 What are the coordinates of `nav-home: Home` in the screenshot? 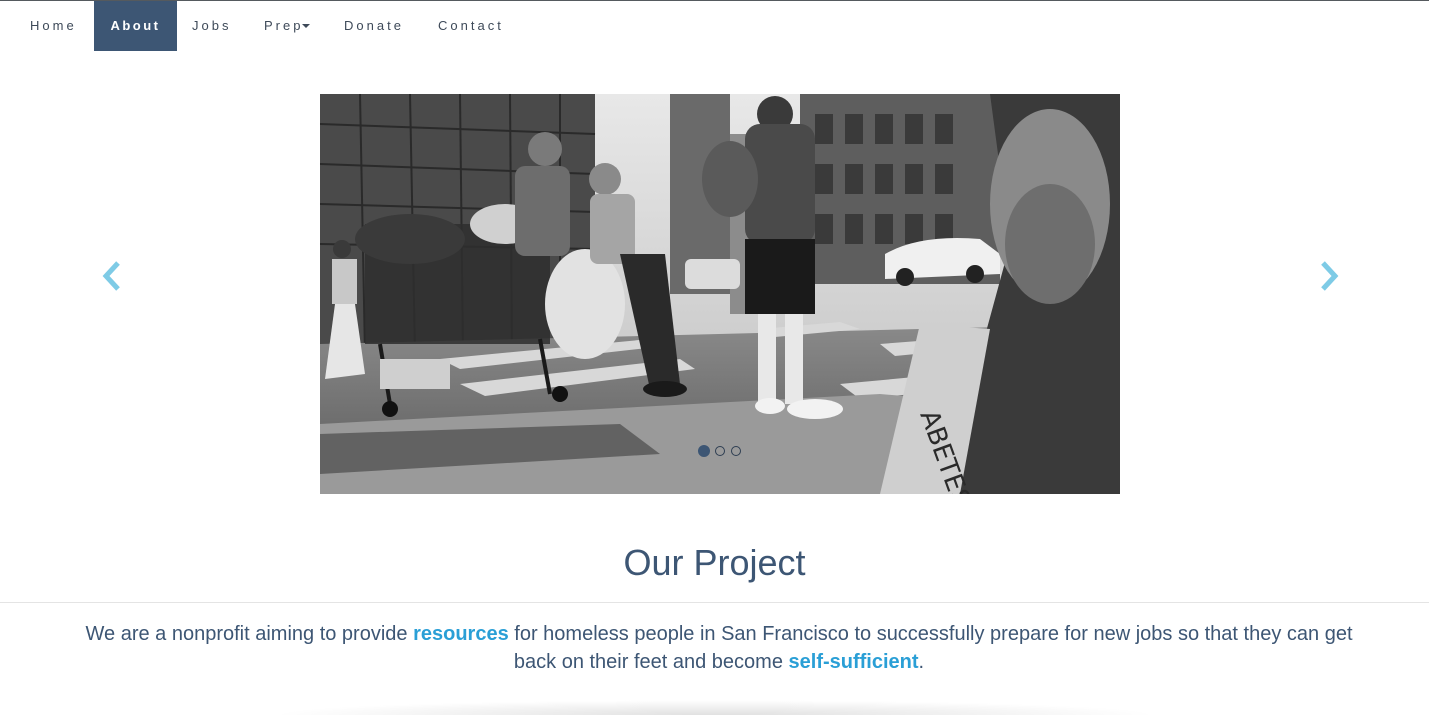 It's located at (53, 26).